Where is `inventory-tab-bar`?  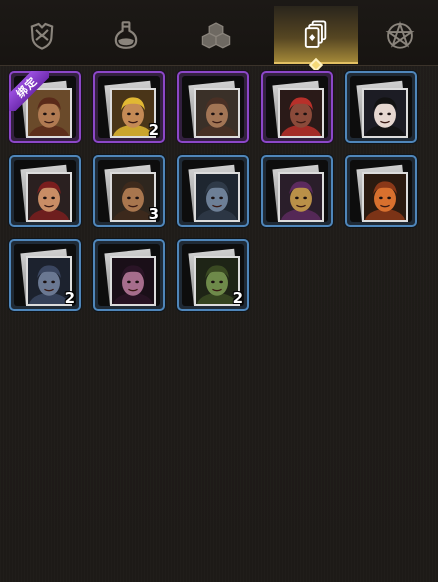
inventory-tab-bar is located at coordinates (219, 36).